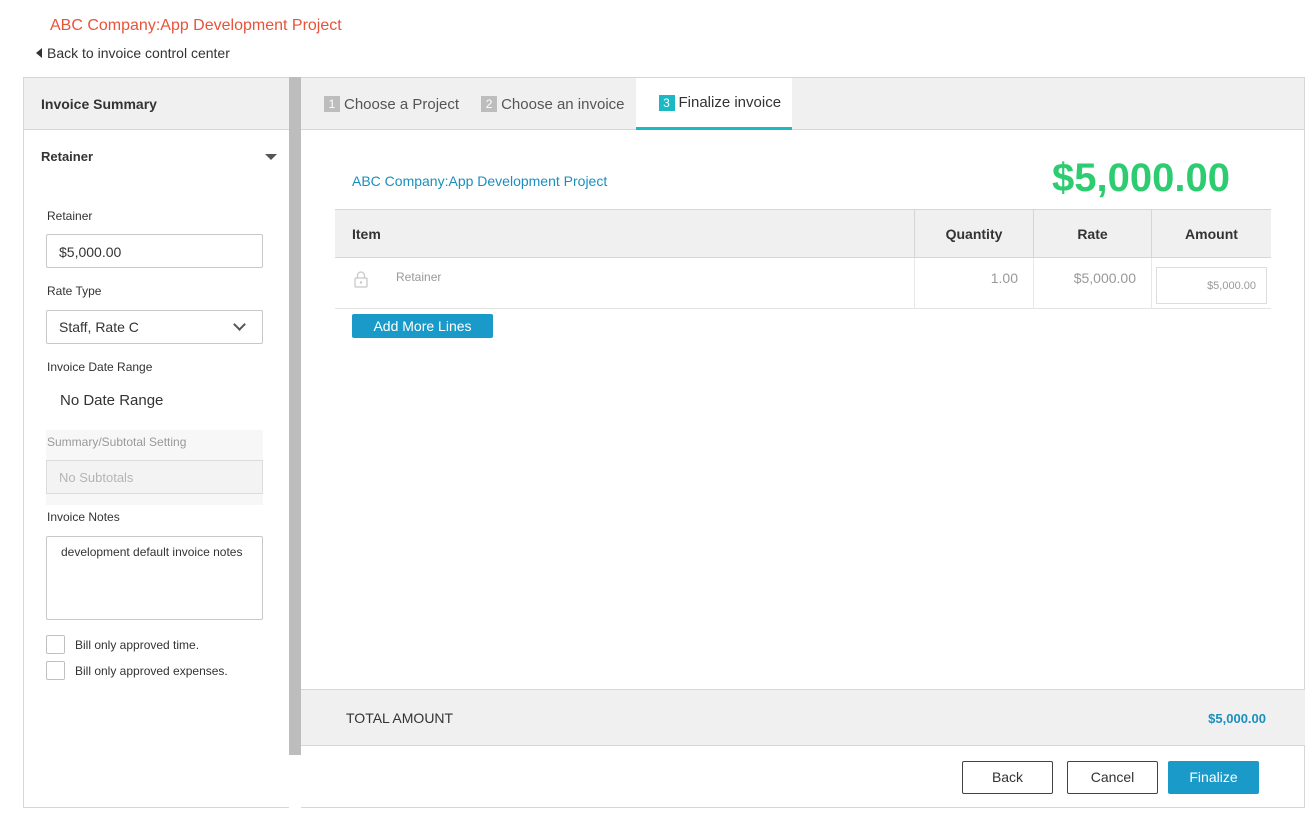  Describe the element at coordinates (332, 104) in the screenshot. I see `step-number-badge: 1` at that location.